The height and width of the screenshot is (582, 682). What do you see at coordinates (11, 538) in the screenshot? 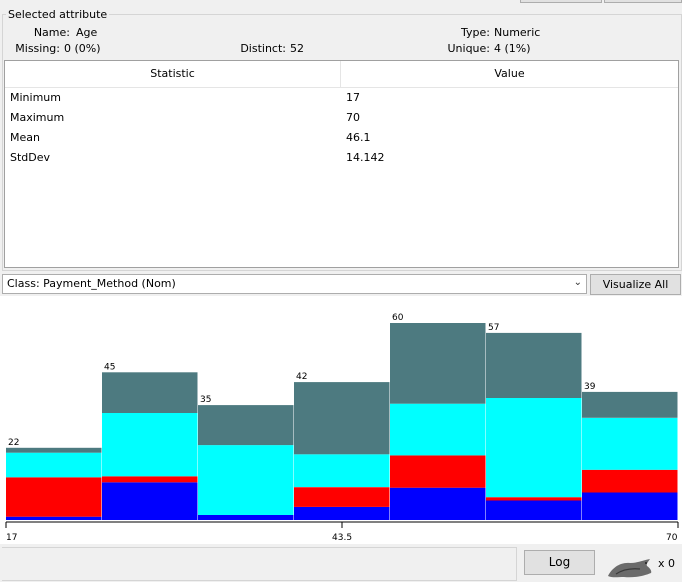
I see `x-tick-label: 17` at bounding box center [11, 538].